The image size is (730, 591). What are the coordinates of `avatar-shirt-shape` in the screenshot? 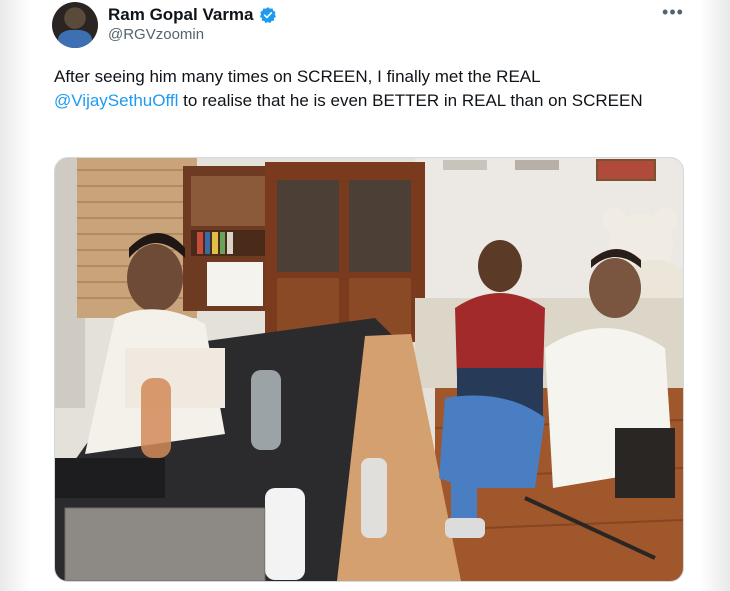 It's located at (75, 39).